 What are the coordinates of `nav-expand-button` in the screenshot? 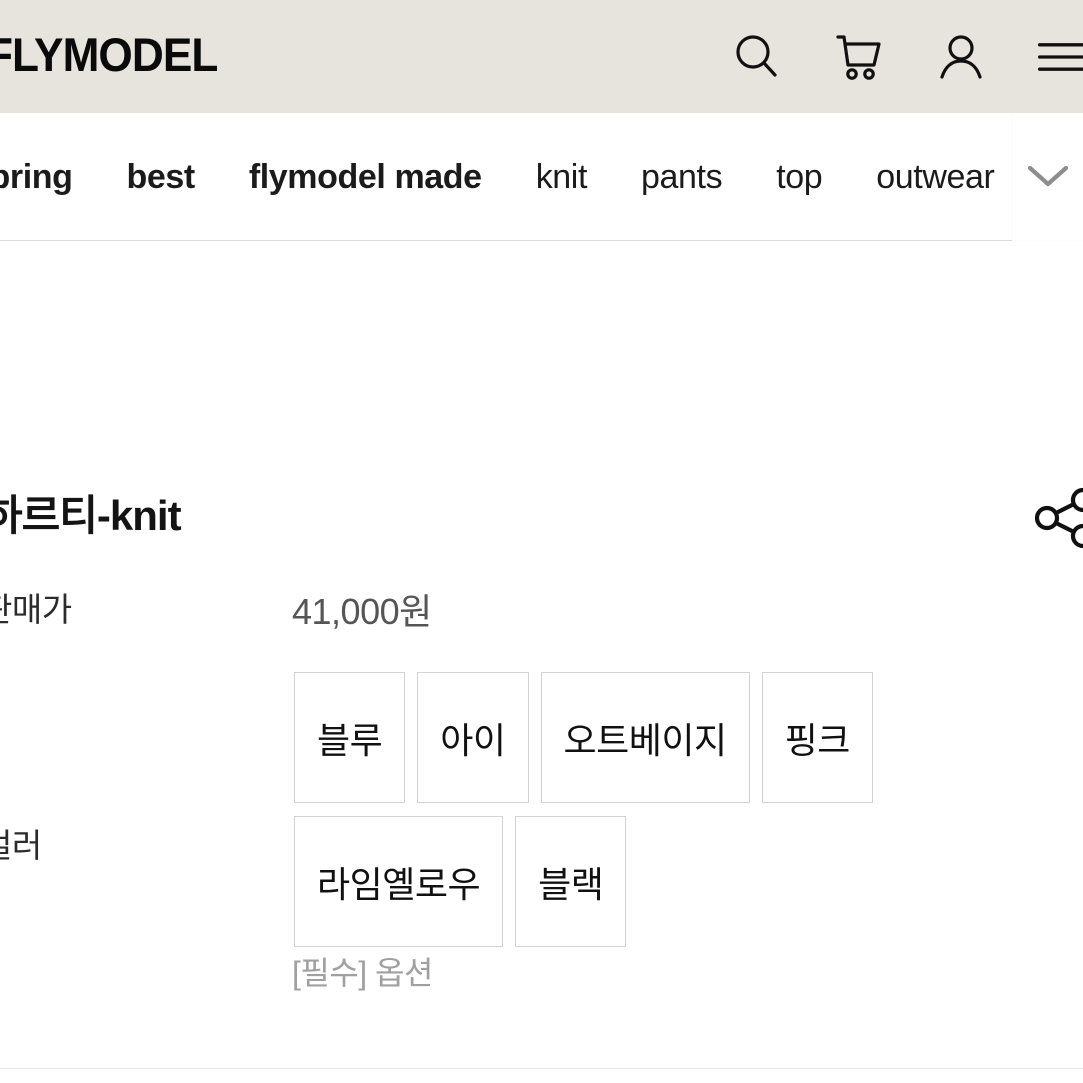 It's located at (1047, 177).